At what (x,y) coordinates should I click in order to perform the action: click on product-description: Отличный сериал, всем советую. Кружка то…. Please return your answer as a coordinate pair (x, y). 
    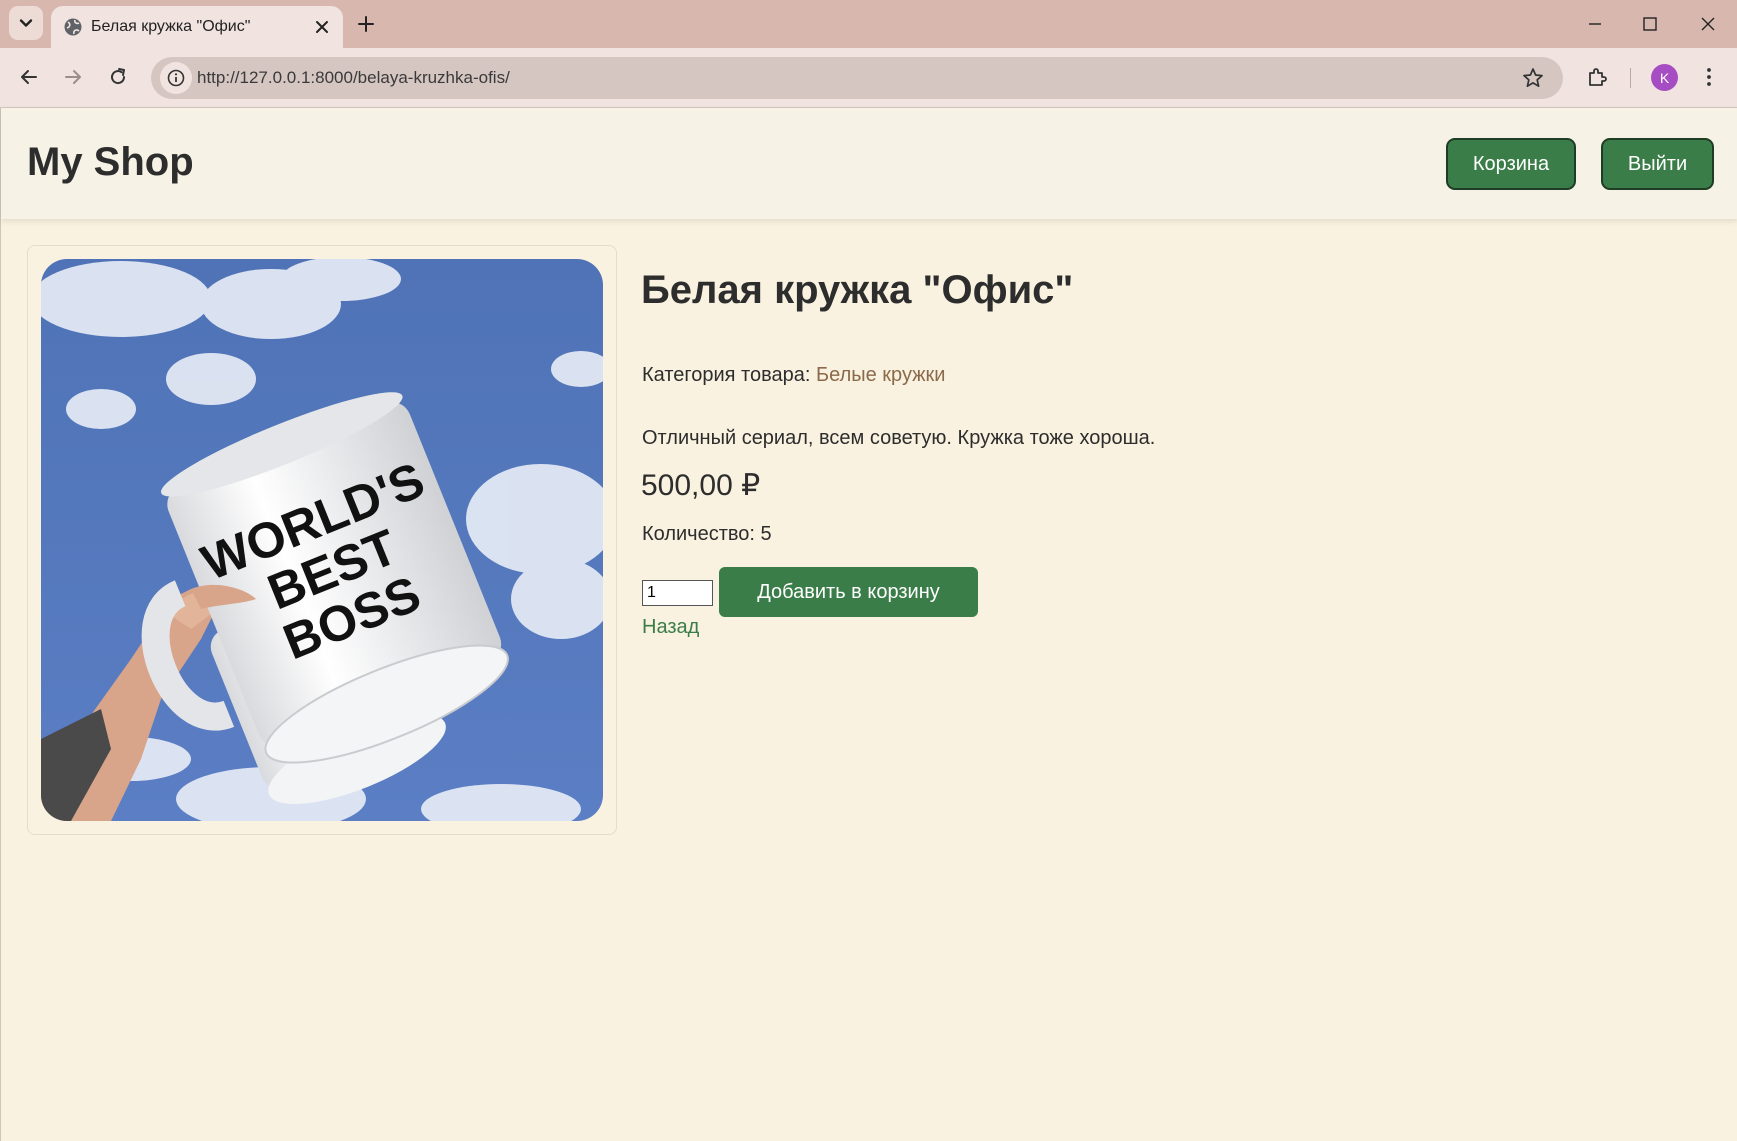
    Looking at the image, I should click on (899, 438).